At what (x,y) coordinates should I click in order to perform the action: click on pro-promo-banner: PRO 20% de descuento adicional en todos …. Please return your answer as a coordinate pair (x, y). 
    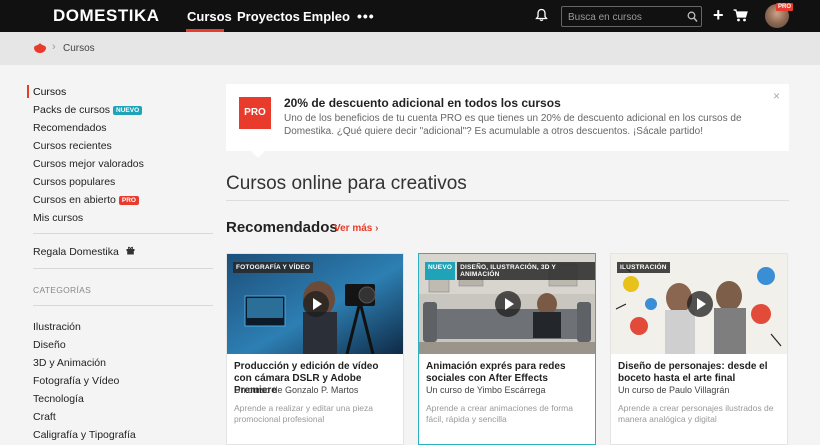
    Looking at the image, I should click on (507, 117).